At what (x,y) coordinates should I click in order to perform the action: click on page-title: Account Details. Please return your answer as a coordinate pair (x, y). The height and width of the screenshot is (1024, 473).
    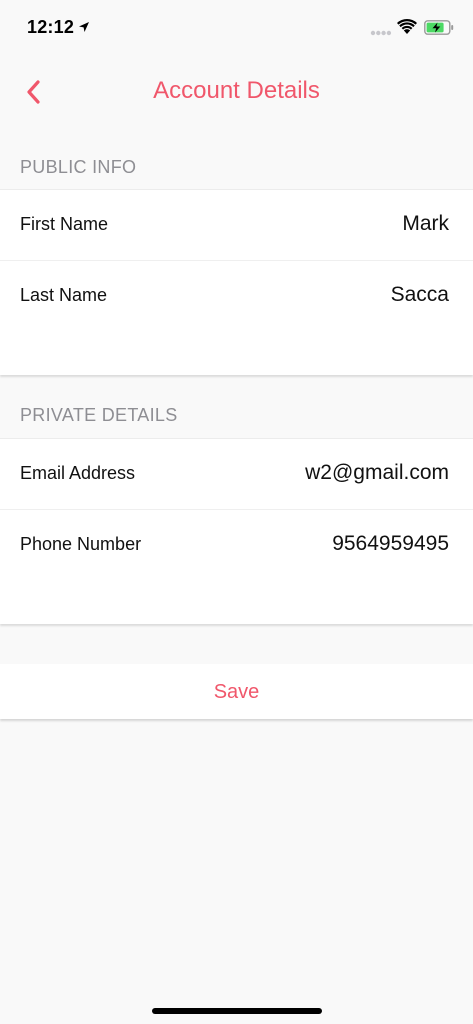
    Looking at the image, I should click on (236, 90).